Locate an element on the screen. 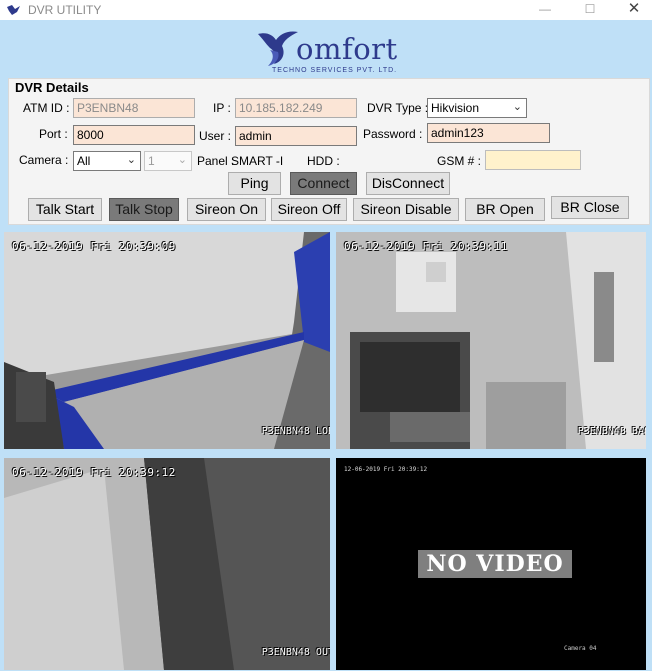 This screenshot has width=652, height=671. gsm-label: GSM # : is located at coordinates (459, 161).